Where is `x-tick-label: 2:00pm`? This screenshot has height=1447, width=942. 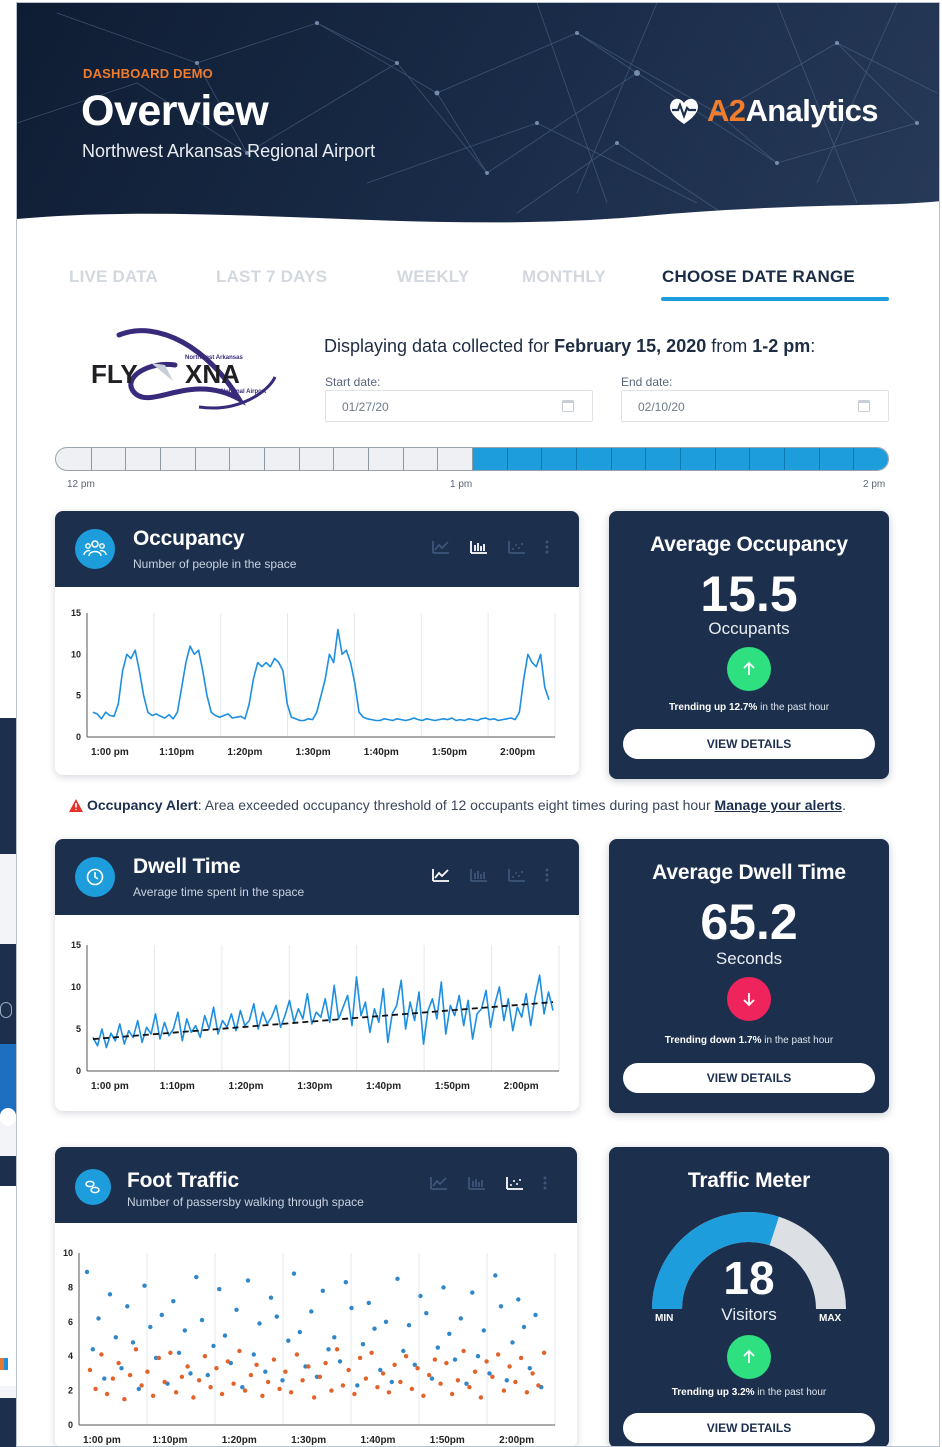
x-tick-label: 2:00pm is located at coordinates (517, 752).